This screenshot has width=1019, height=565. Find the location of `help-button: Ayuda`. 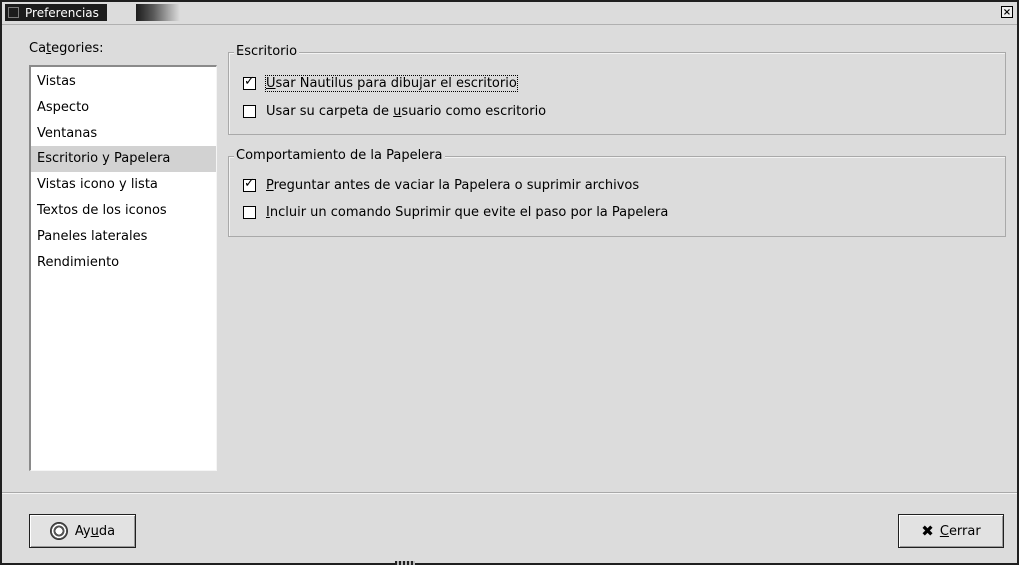

help-button: Ayuda is located at coordinates (82, 531).